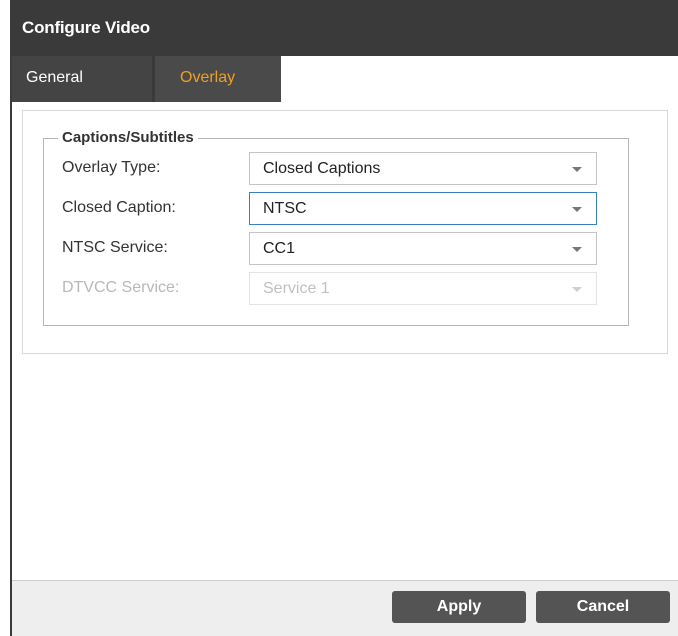  I want to click on closed-caption-value: NTSC, so click(285, 208).